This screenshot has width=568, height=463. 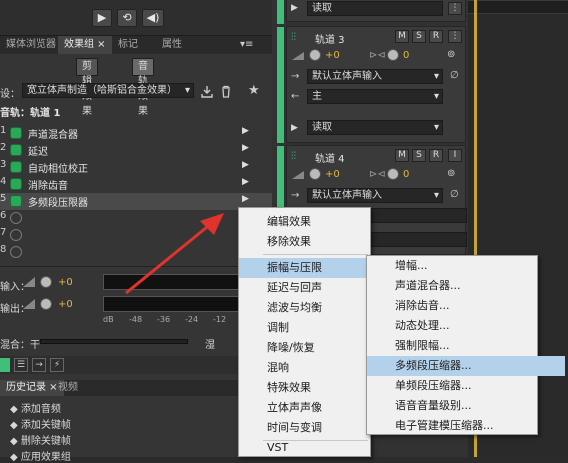 I want to click on effect-slot: 1 声道混合器 ▶, so click(x=136, y=133).